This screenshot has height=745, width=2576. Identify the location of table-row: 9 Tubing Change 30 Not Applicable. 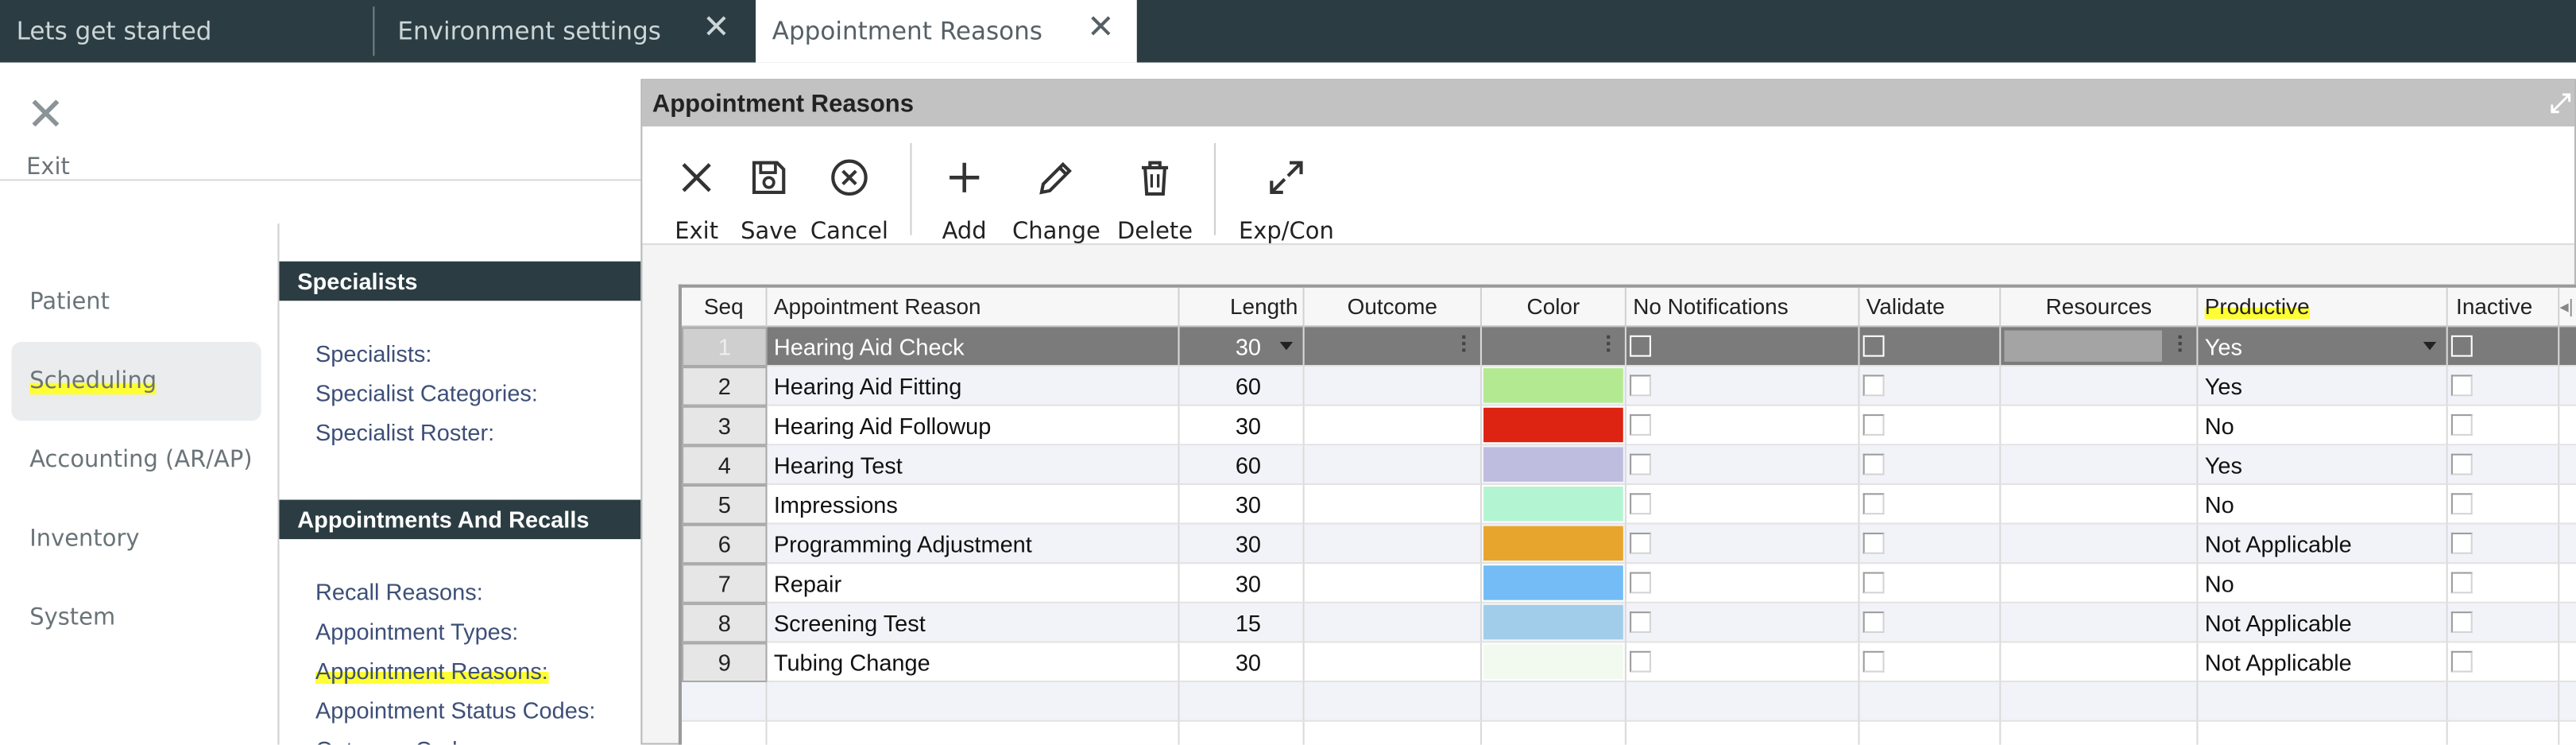
(1629, 662).